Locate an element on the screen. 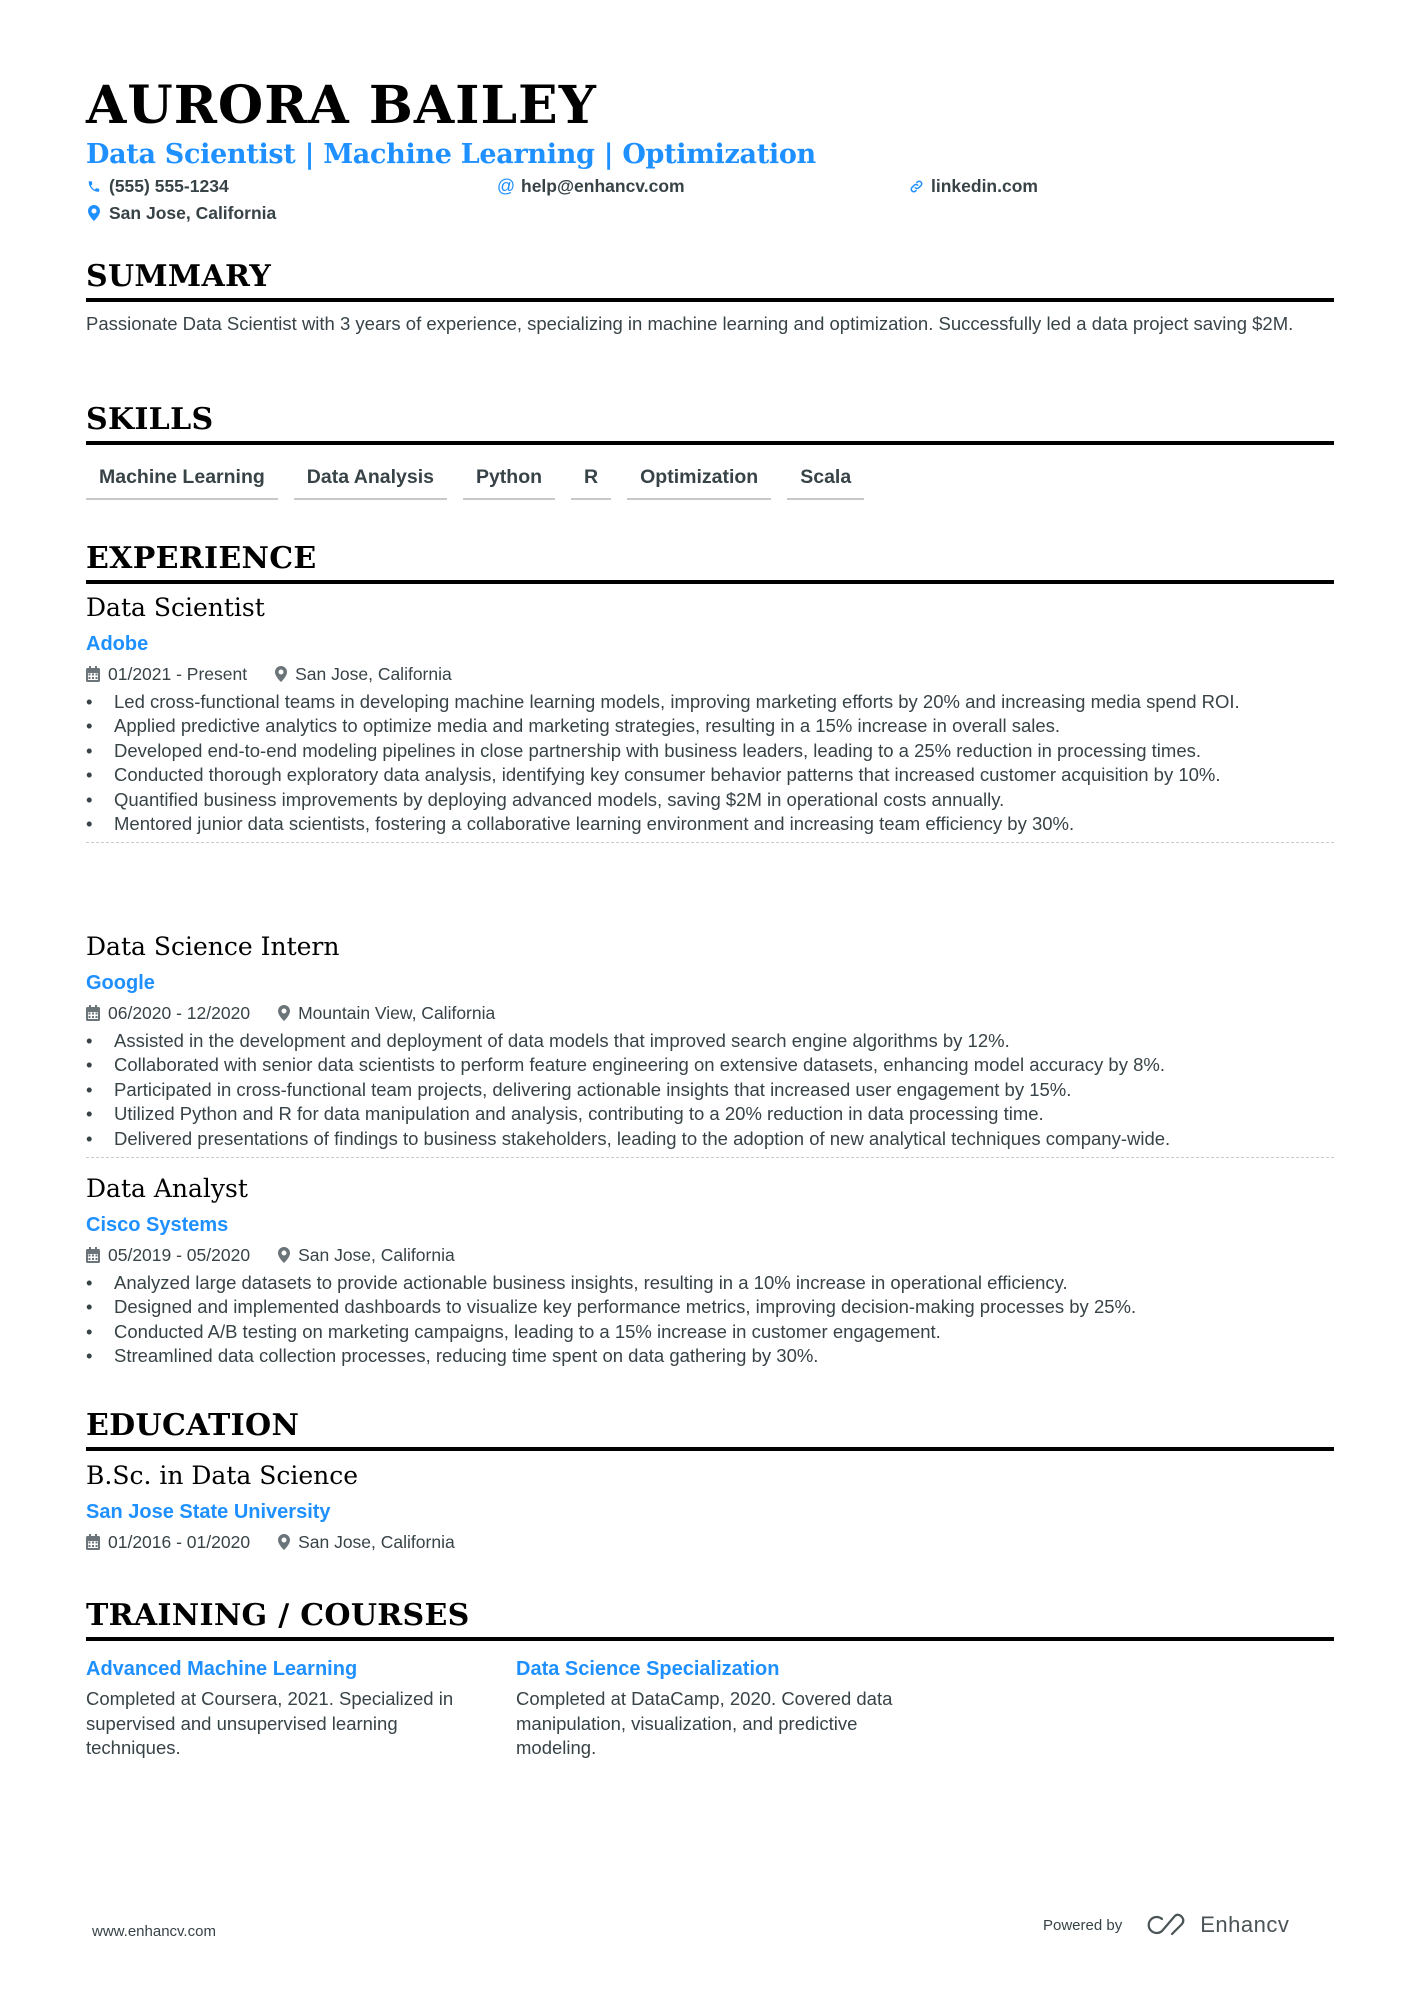 This screenshot has height=1995, width=1410. skill-tag: Machine Learning is located at coordinates (182, 480).